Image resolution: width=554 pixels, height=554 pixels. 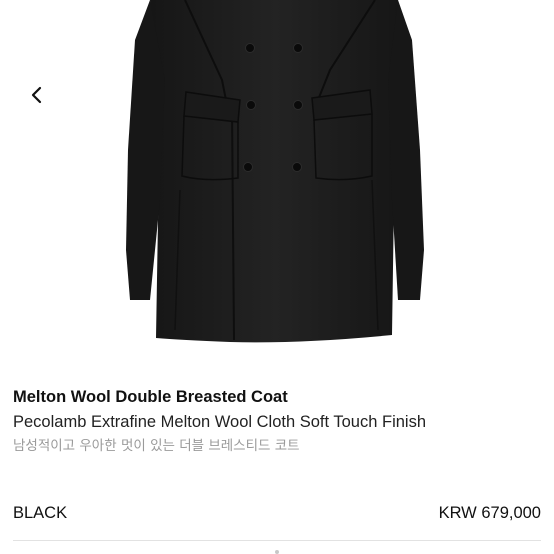 What do you see at coordinates (40, 512) in the screenshot?
I see `color-label: BLACK` at bounding box center [40, 512].